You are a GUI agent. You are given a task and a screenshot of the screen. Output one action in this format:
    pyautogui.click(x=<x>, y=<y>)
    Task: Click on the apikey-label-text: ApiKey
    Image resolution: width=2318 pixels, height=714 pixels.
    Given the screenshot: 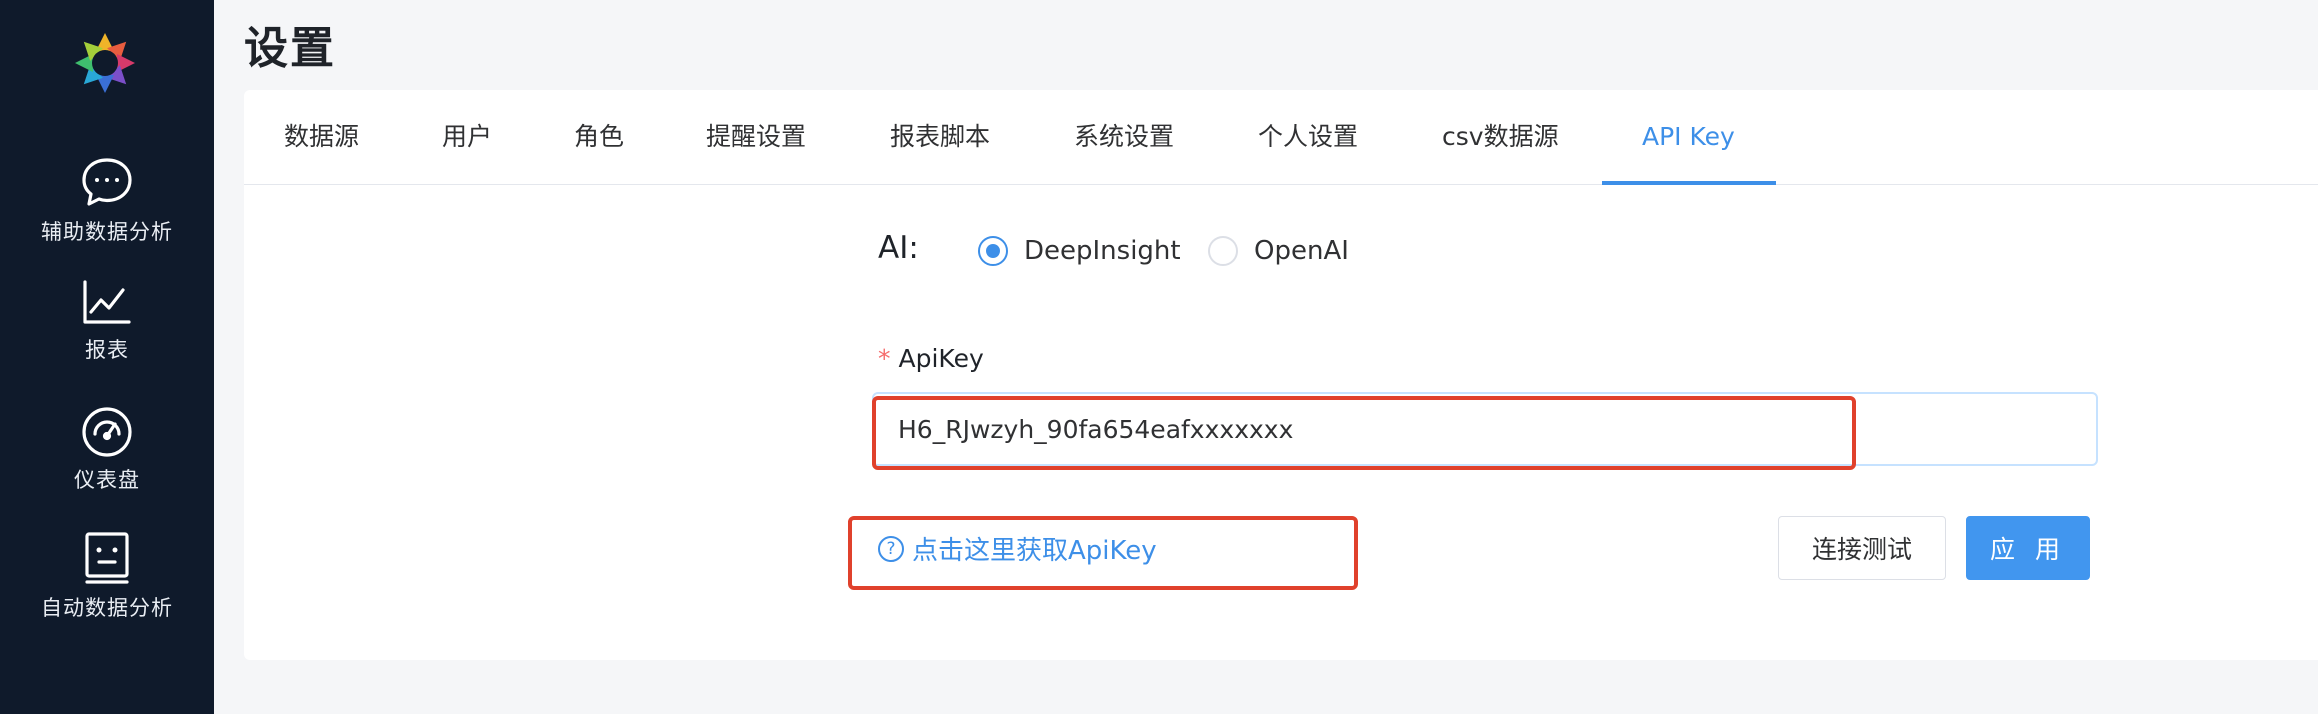 What is the action you would take?
    pyautogui.click(x=941, y=358)
    